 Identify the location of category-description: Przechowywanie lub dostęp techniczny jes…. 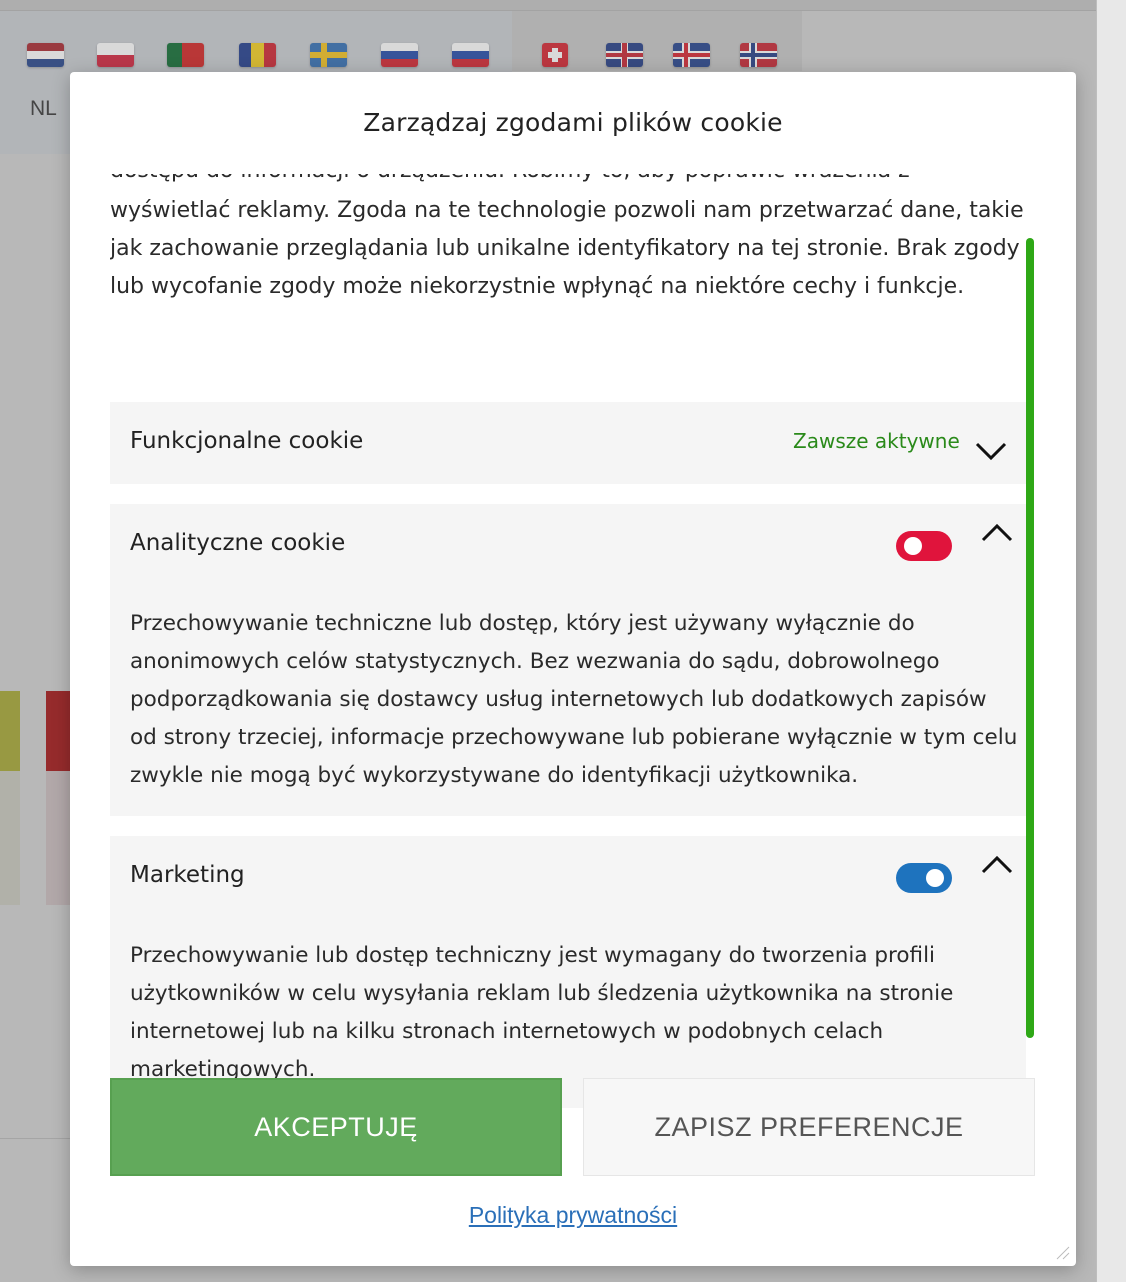
(542, 1012).